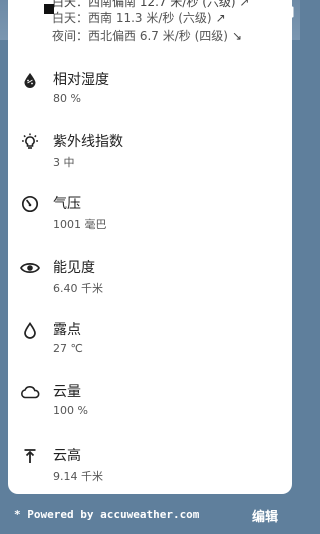 Image resolution: width=320 pixels, height=534 pixels. I want to click on notification-icon, so click(49, 9).